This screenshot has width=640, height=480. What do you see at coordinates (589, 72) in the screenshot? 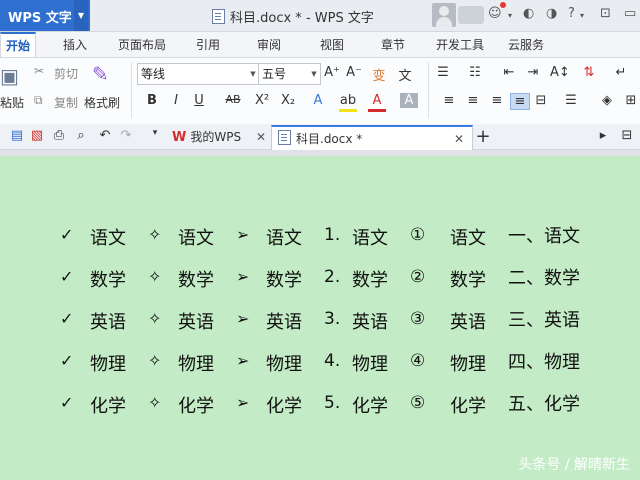
I see `sort-icon: ⇅` at bounding box center [589, 72].